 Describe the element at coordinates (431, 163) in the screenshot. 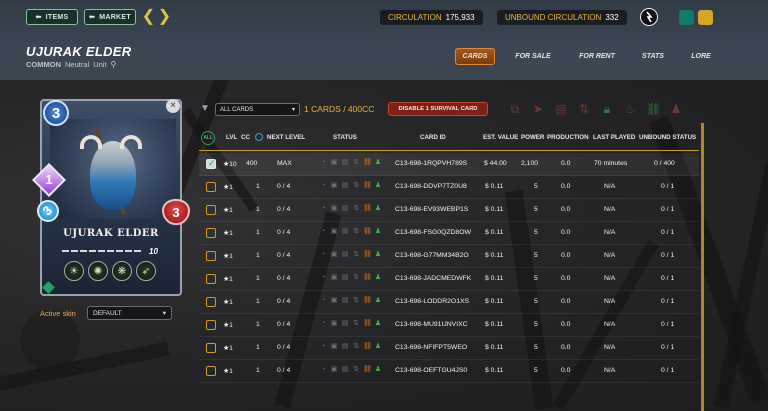

I see `cell-card-id: C13-698-1RQPVH789S` at that location.